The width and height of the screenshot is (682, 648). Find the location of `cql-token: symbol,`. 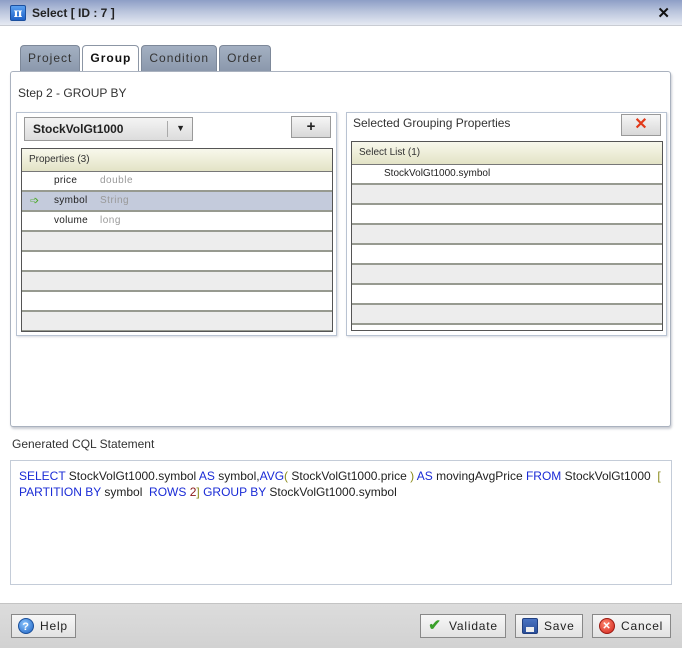

cql-token: symbol, is located at coordinates (237, 476).